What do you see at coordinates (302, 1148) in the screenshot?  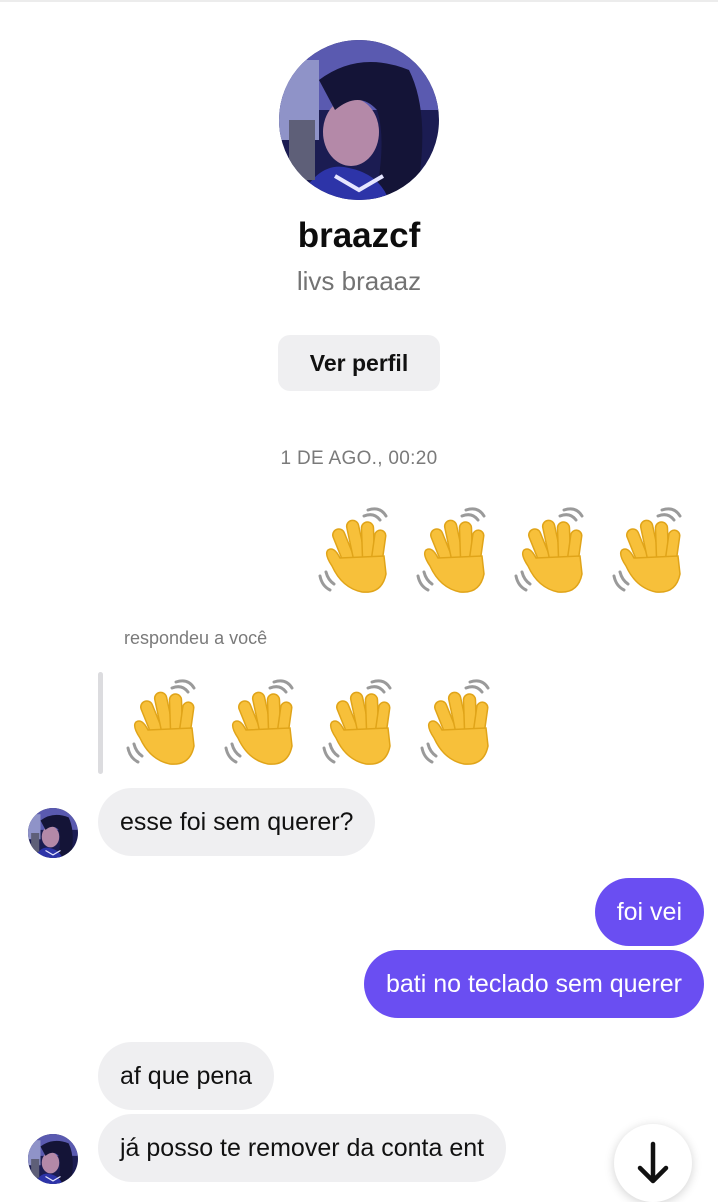 I see `received-message-bubble: já posso te remover da conta ent` at bounding box center [302, 1148].